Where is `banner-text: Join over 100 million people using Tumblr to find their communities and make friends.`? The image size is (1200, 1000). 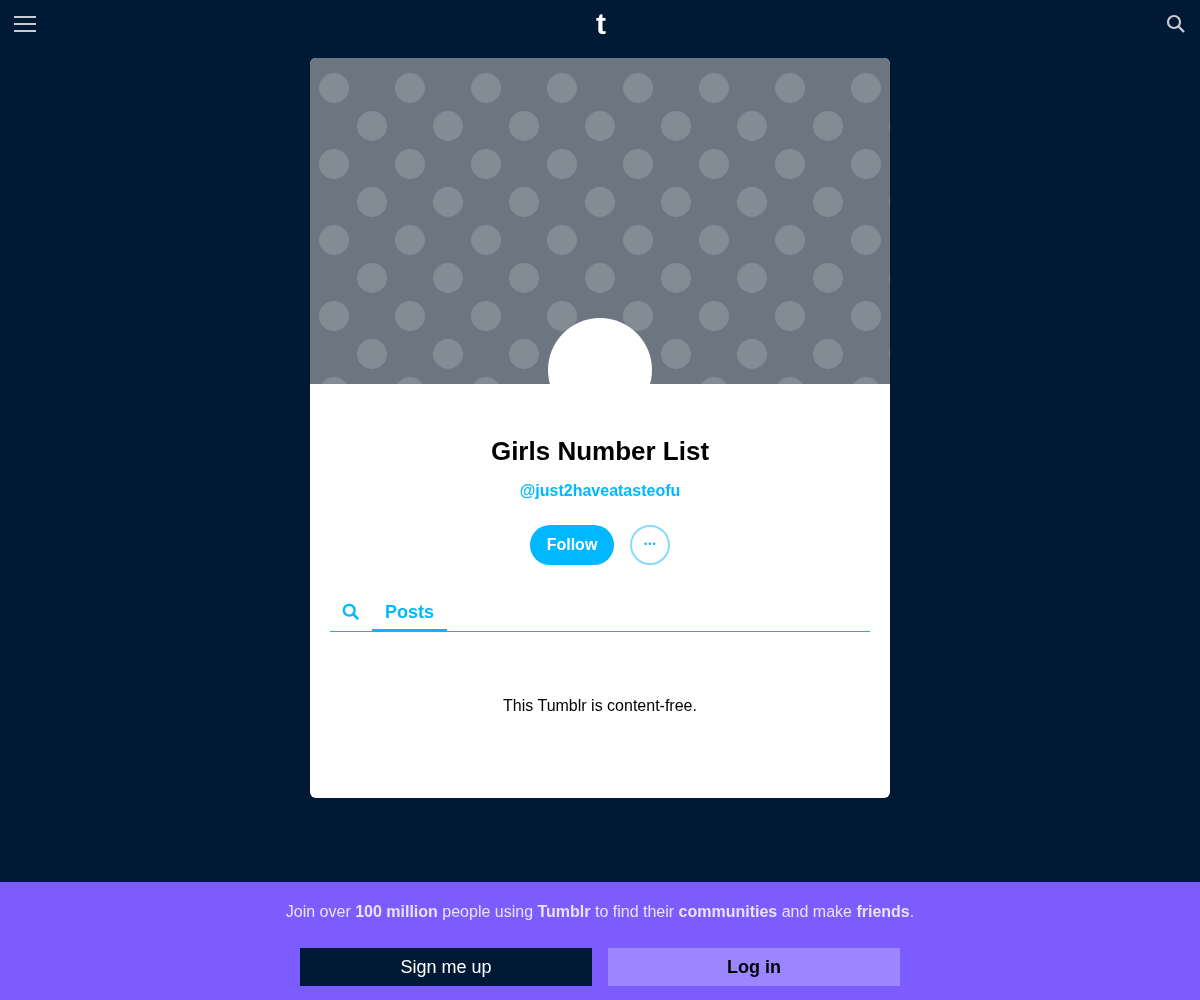 banner-text: Join over 100 million people using Tumblr to find their communities and make friends. is located at coordinates (600, 912).